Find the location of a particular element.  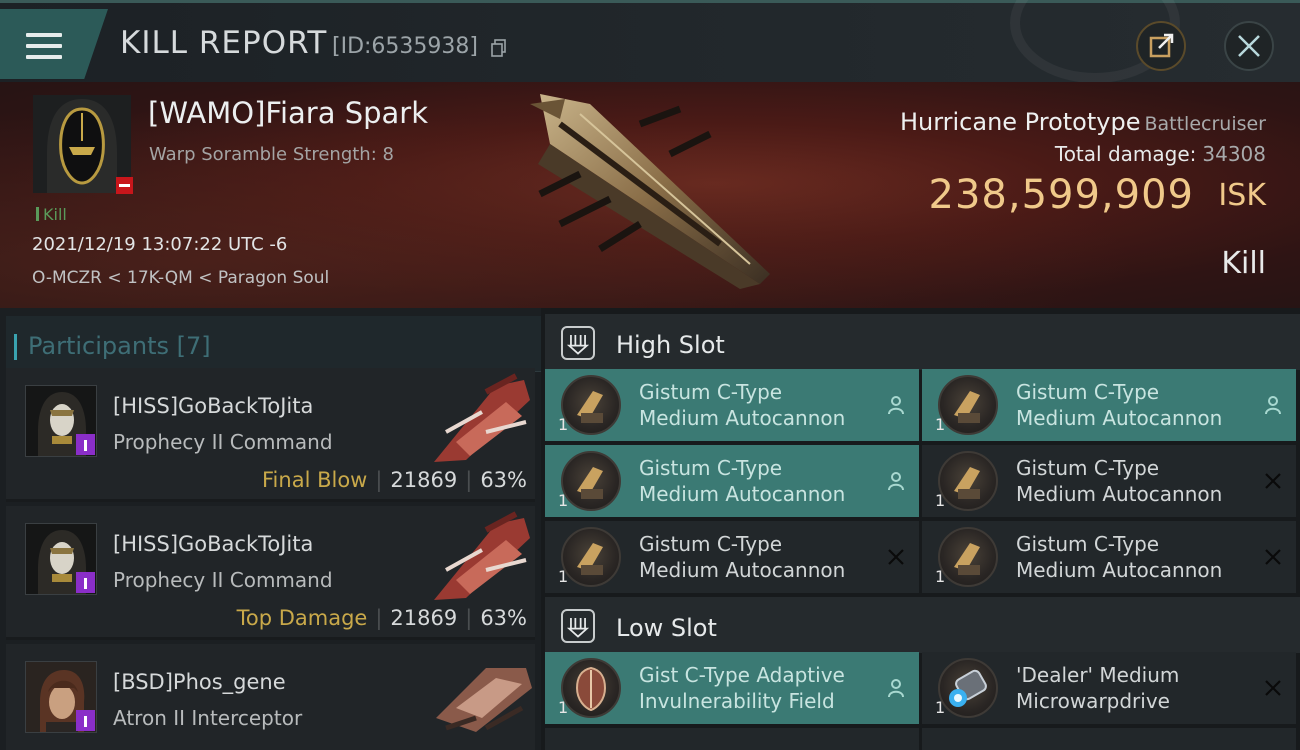

isk-unit: ISK is located at coordinates (1242, 195).